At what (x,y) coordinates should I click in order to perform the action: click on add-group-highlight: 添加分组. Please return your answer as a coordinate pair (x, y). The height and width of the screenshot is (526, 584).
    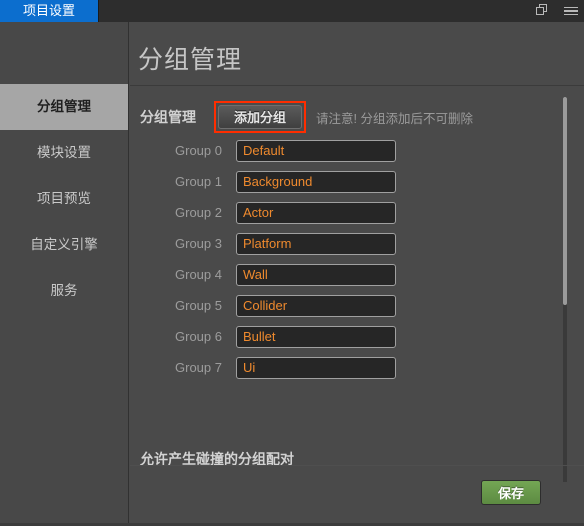
    Looking at the image, I should click on (260, 117).